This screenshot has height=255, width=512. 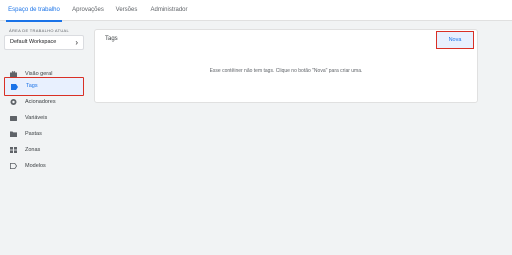 What do you see at coordinates (40, 102) in the screenshot?
I see `sidebar-item-label: Acionadores` at bounding box center [40, 102].